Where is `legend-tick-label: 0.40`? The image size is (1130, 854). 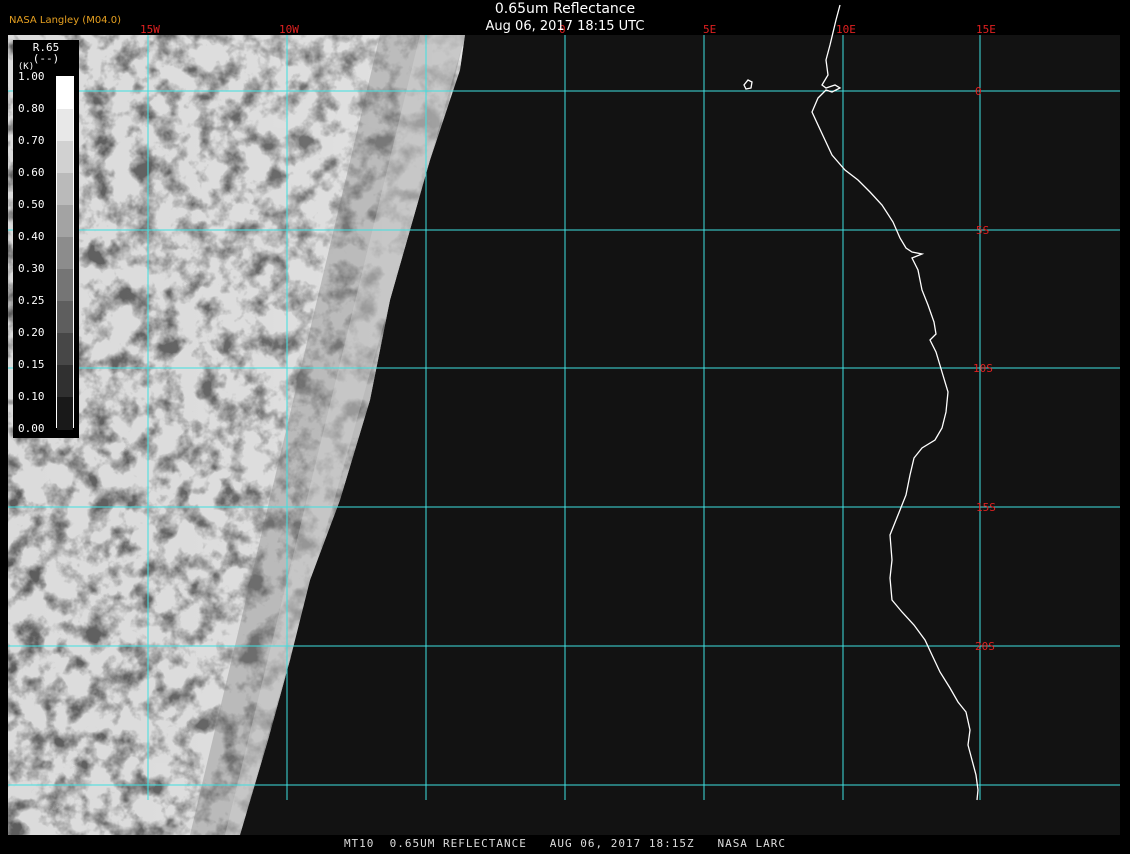 legend-tick-label: 0.40 is located at coordinates (31, 236).